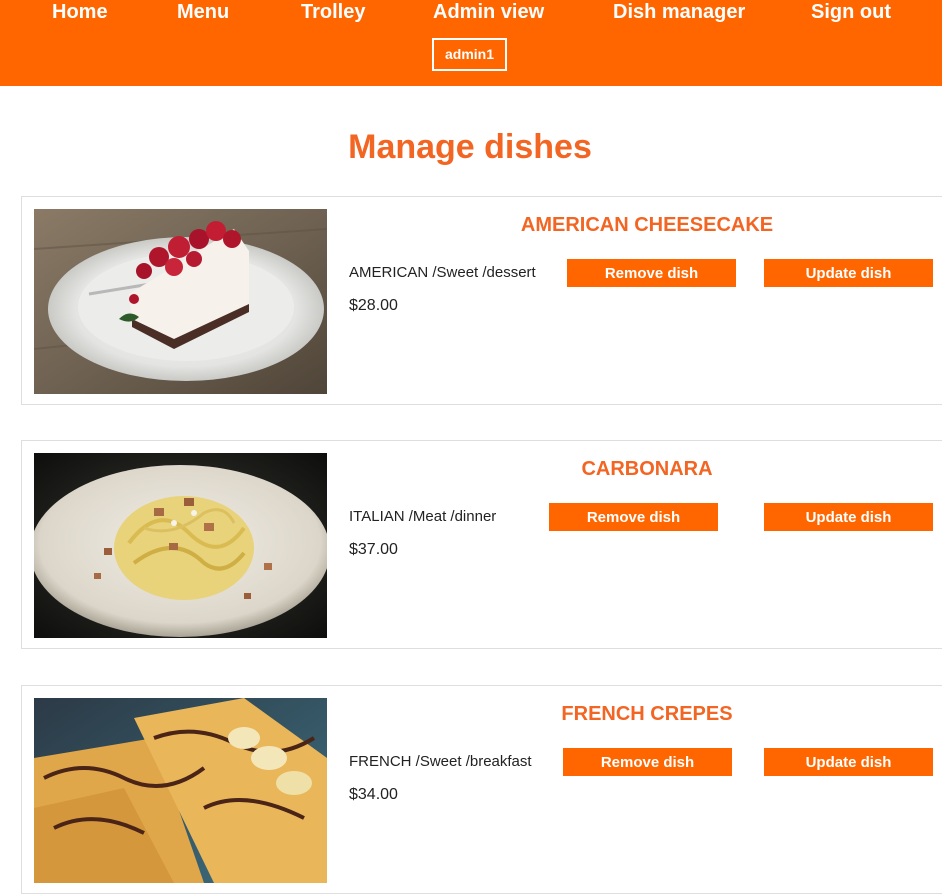  Describe the element at coordinates (180, 545) in the screenshot. I see `dish-image-carbonara` at that location.